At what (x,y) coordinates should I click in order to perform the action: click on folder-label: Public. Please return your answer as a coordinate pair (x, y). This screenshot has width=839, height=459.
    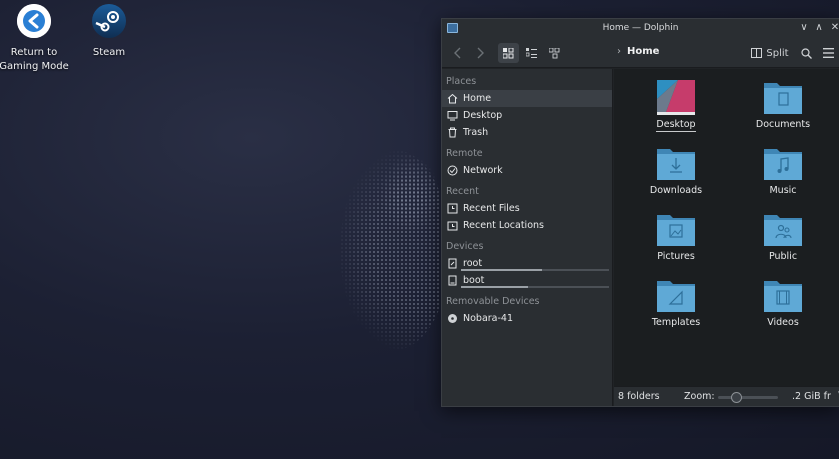
    Looking at the image, I should click on (783, 256).